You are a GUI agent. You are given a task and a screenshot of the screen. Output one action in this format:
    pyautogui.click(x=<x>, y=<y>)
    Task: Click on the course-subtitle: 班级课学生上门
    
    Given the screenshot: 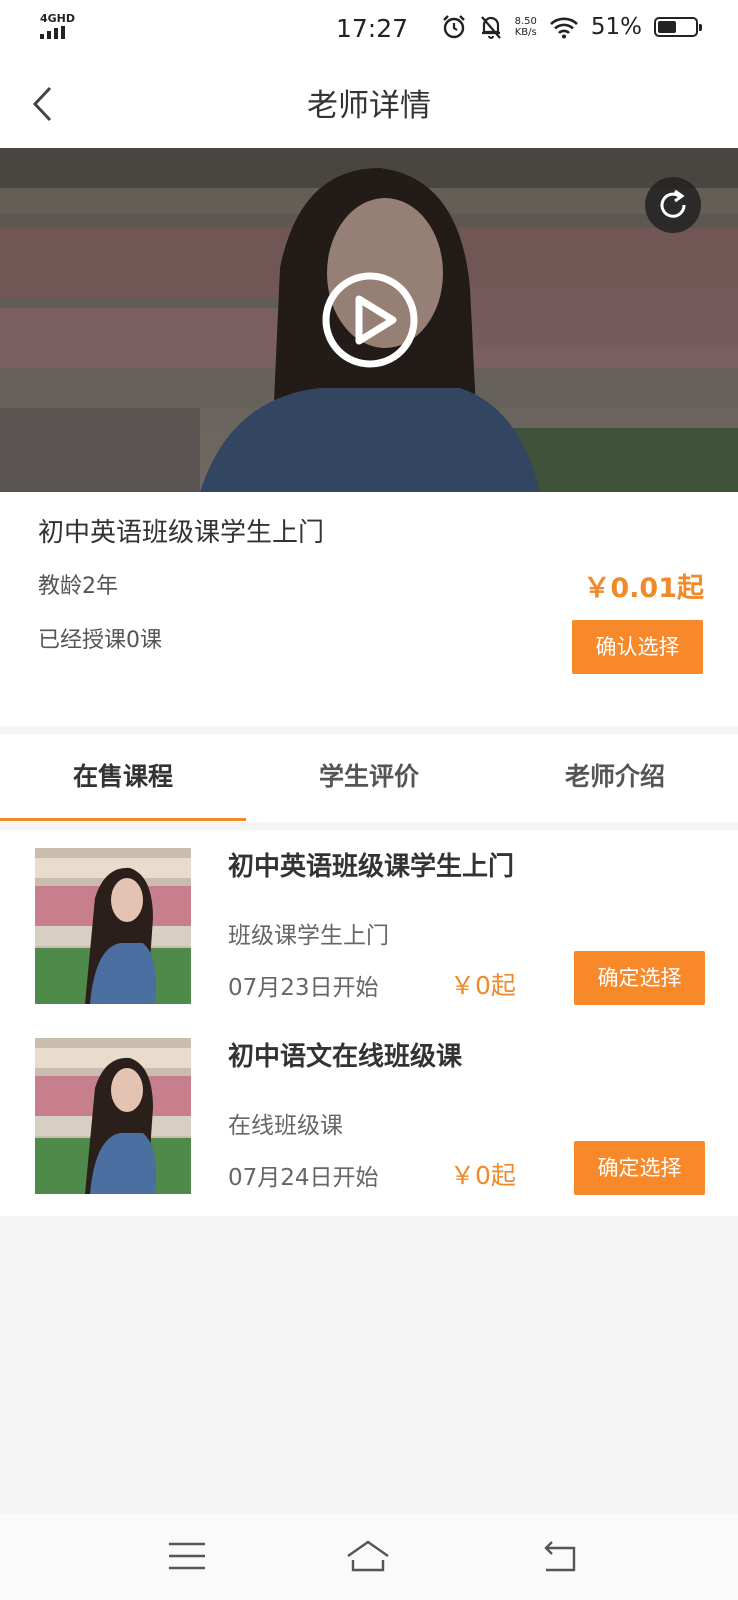 What is the action you would take?
    pyautogui.click(x=308, y=936)
    